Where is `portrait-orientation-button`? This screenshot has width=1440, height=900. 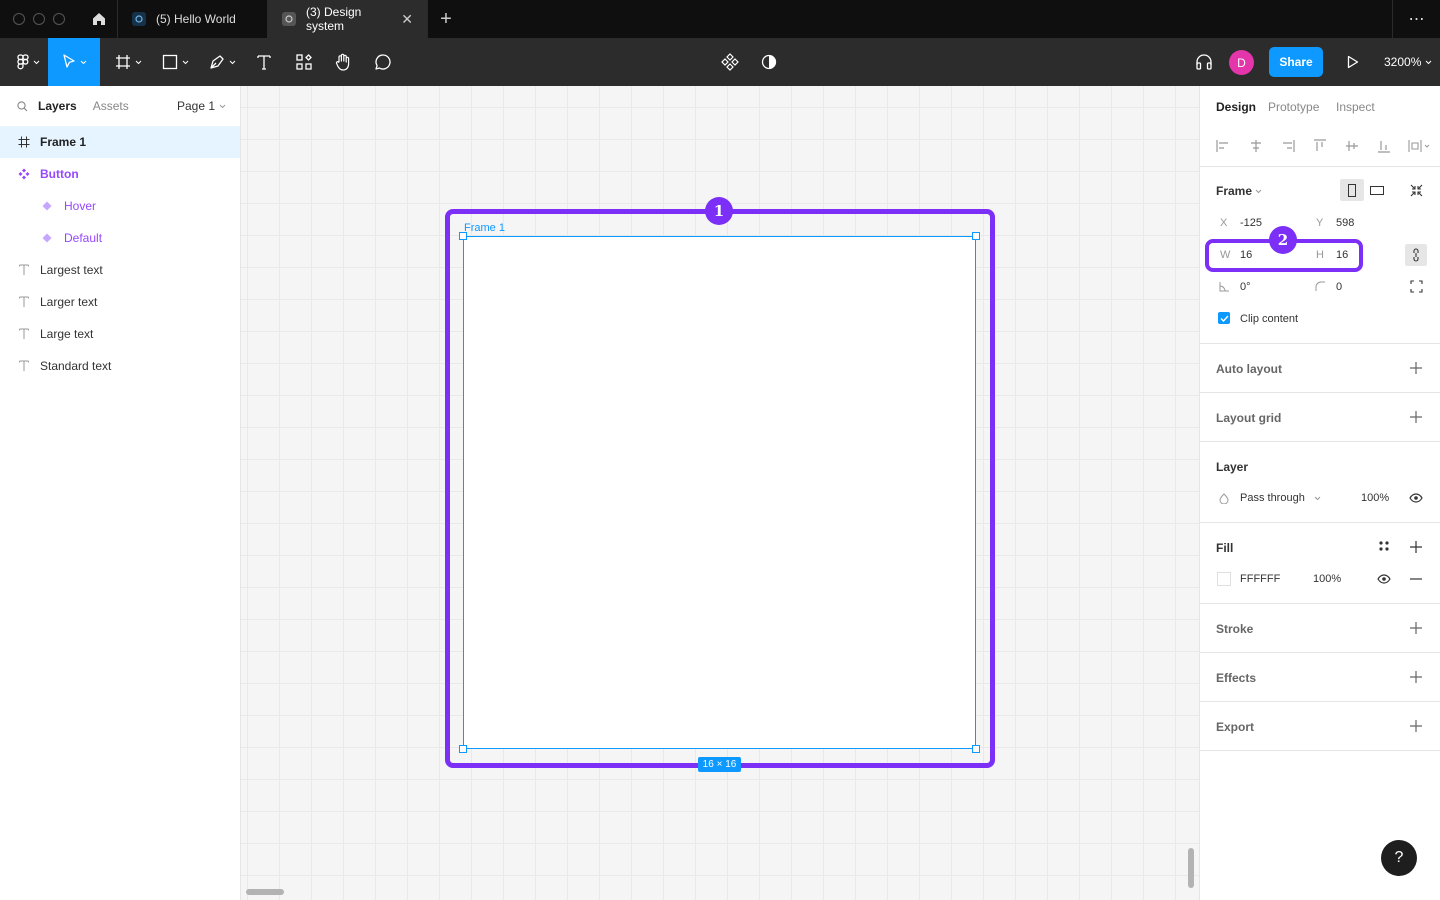
portrait-orientation-button is located at coordinates (1352, 190).